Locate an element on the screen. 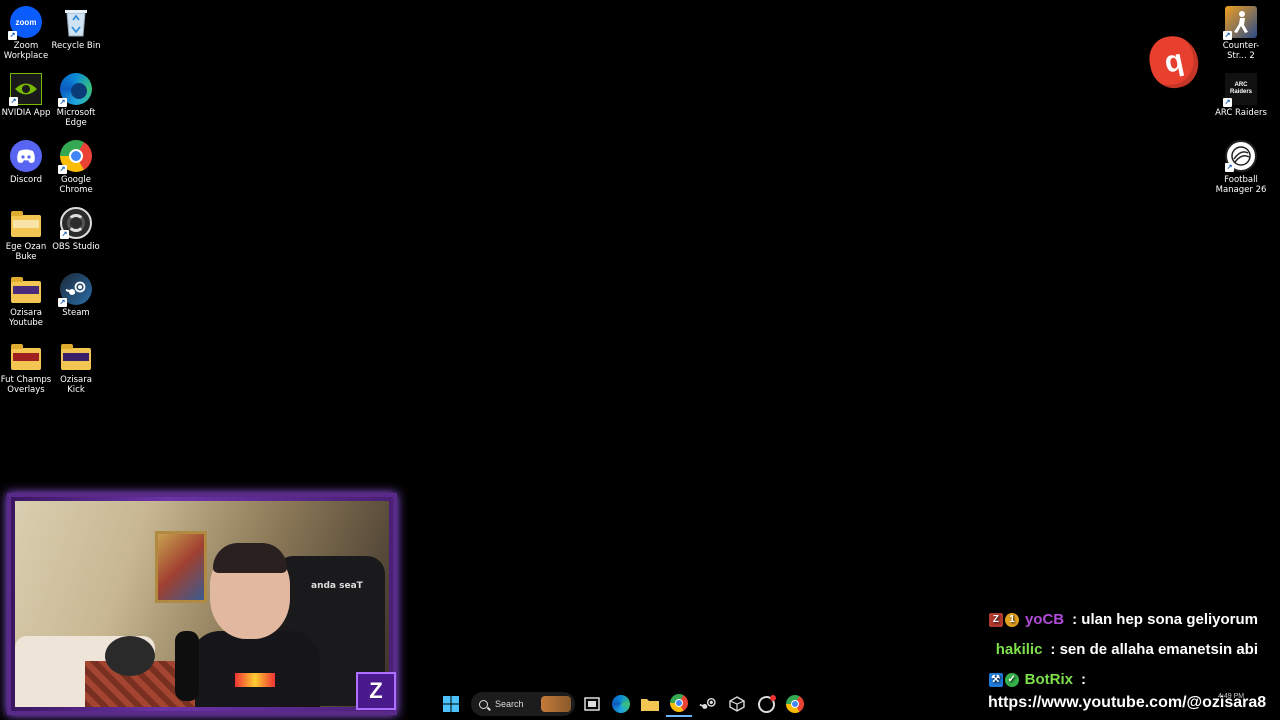  chat-username: hakilic is located at coordinates (1019, 649).